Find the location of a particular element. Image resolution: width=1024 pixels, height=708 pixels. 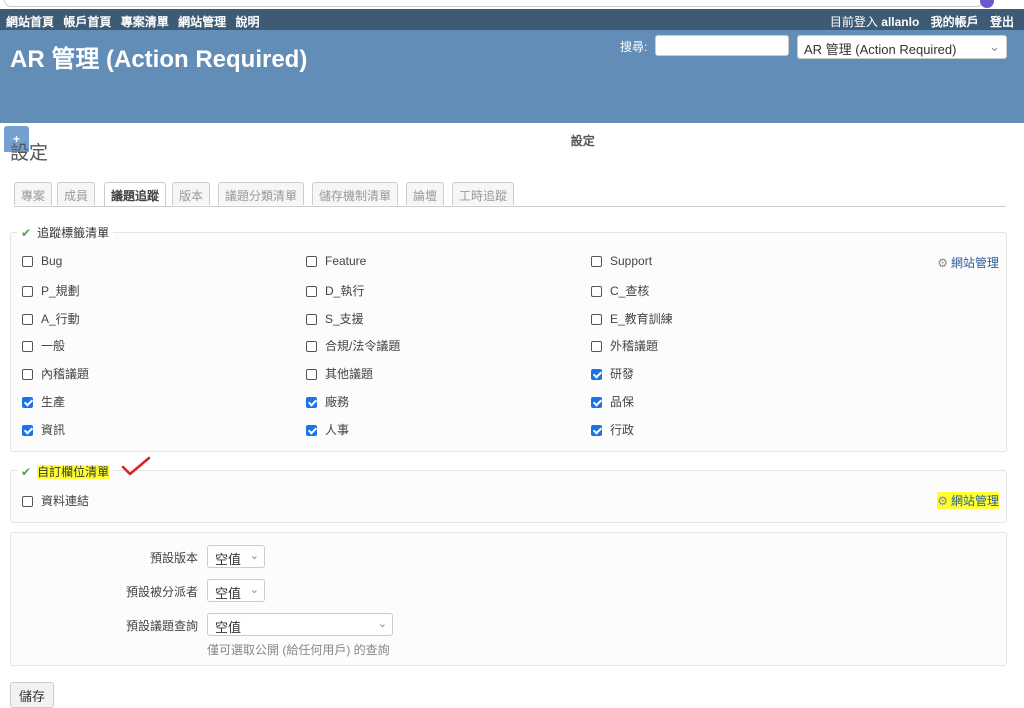

trackers-legend-label: 追蹤標籤清單 is located at coordinates (73, 233).